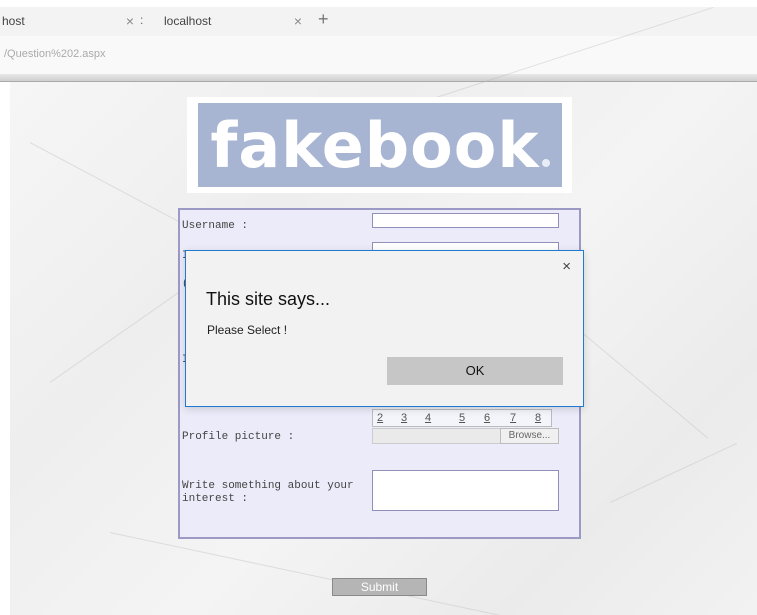  Describe the element at coordinates (487, 418) in the screenshot. I see `number-option: 6` at that location.